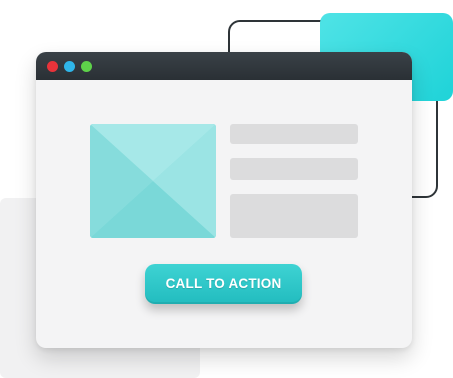 The width and height of the screenshot is (453, 378). Describe the element at coordinates (294, 216) in the screenshot. I see `text-placeholder-block` at that location.